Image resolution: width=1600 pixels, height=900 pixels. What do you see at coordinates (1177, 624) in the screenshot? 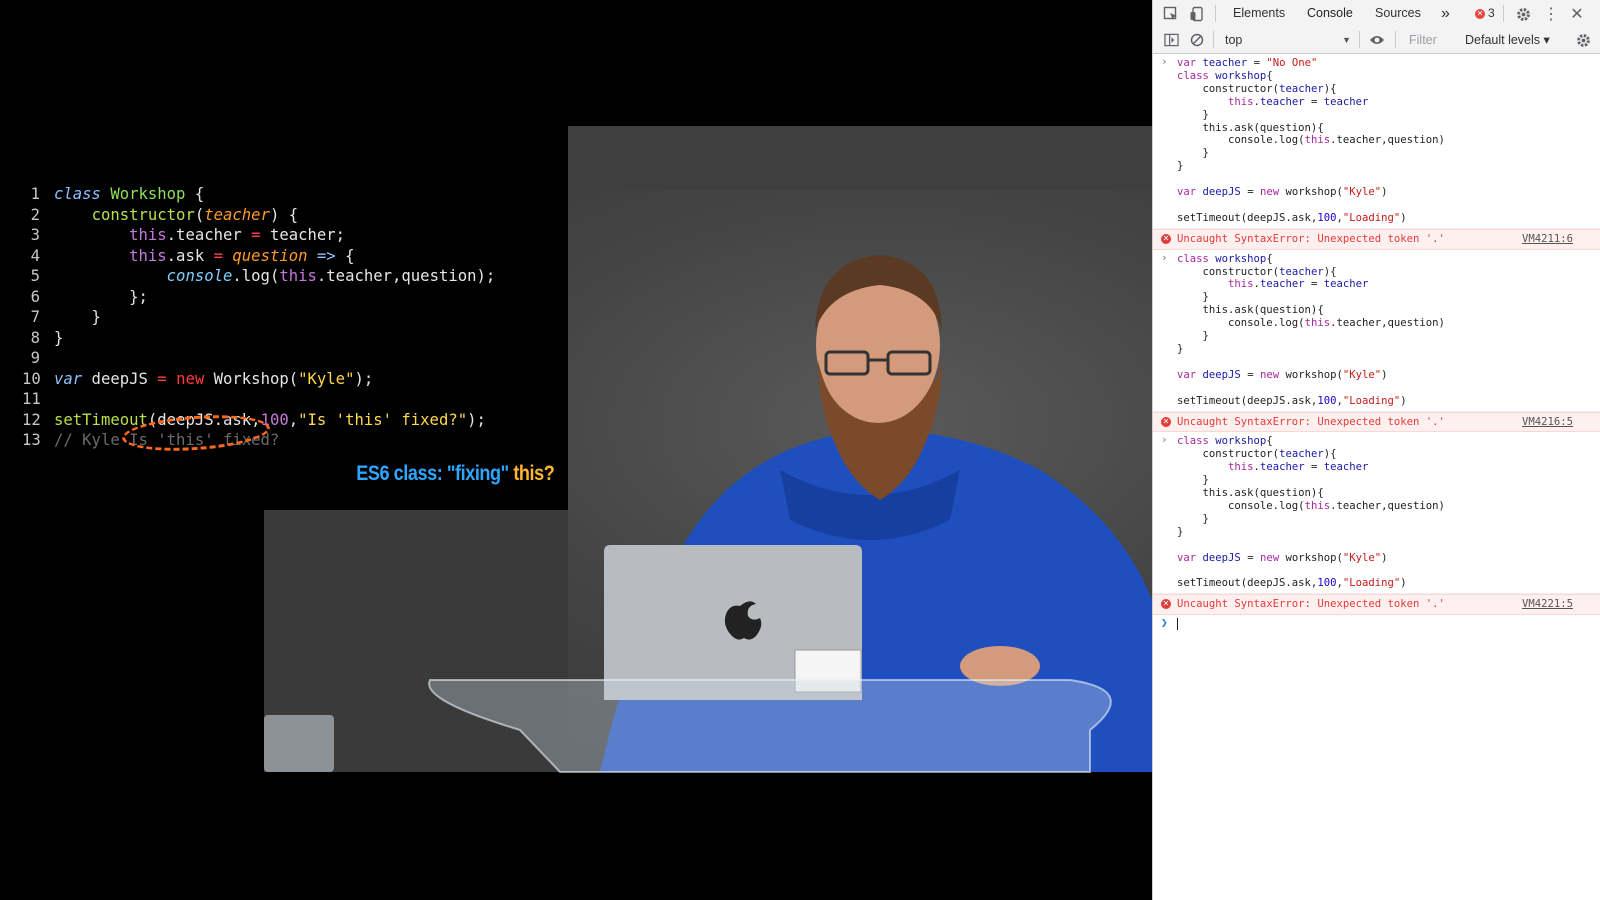
I see `text-caret` at bounding box center [1177, 624].